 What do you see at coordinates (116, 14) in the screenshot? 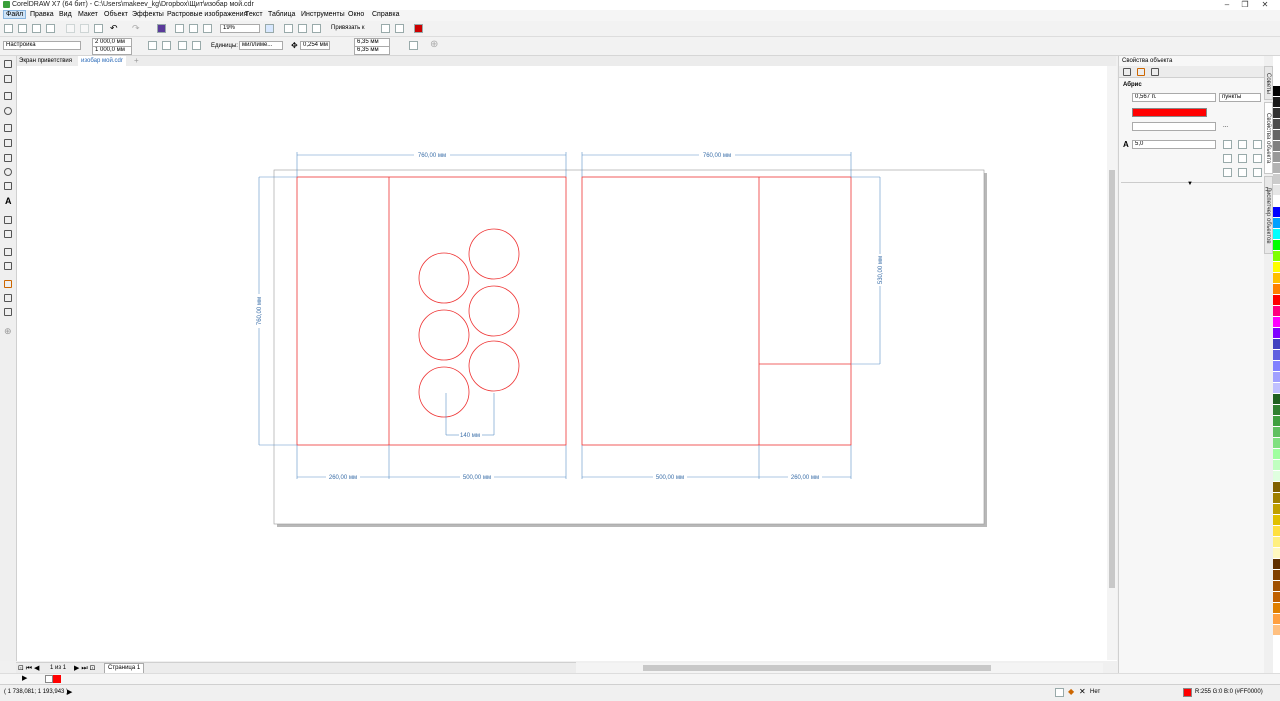
I see `menu-object: Объект` at bounding box center [116, 14].